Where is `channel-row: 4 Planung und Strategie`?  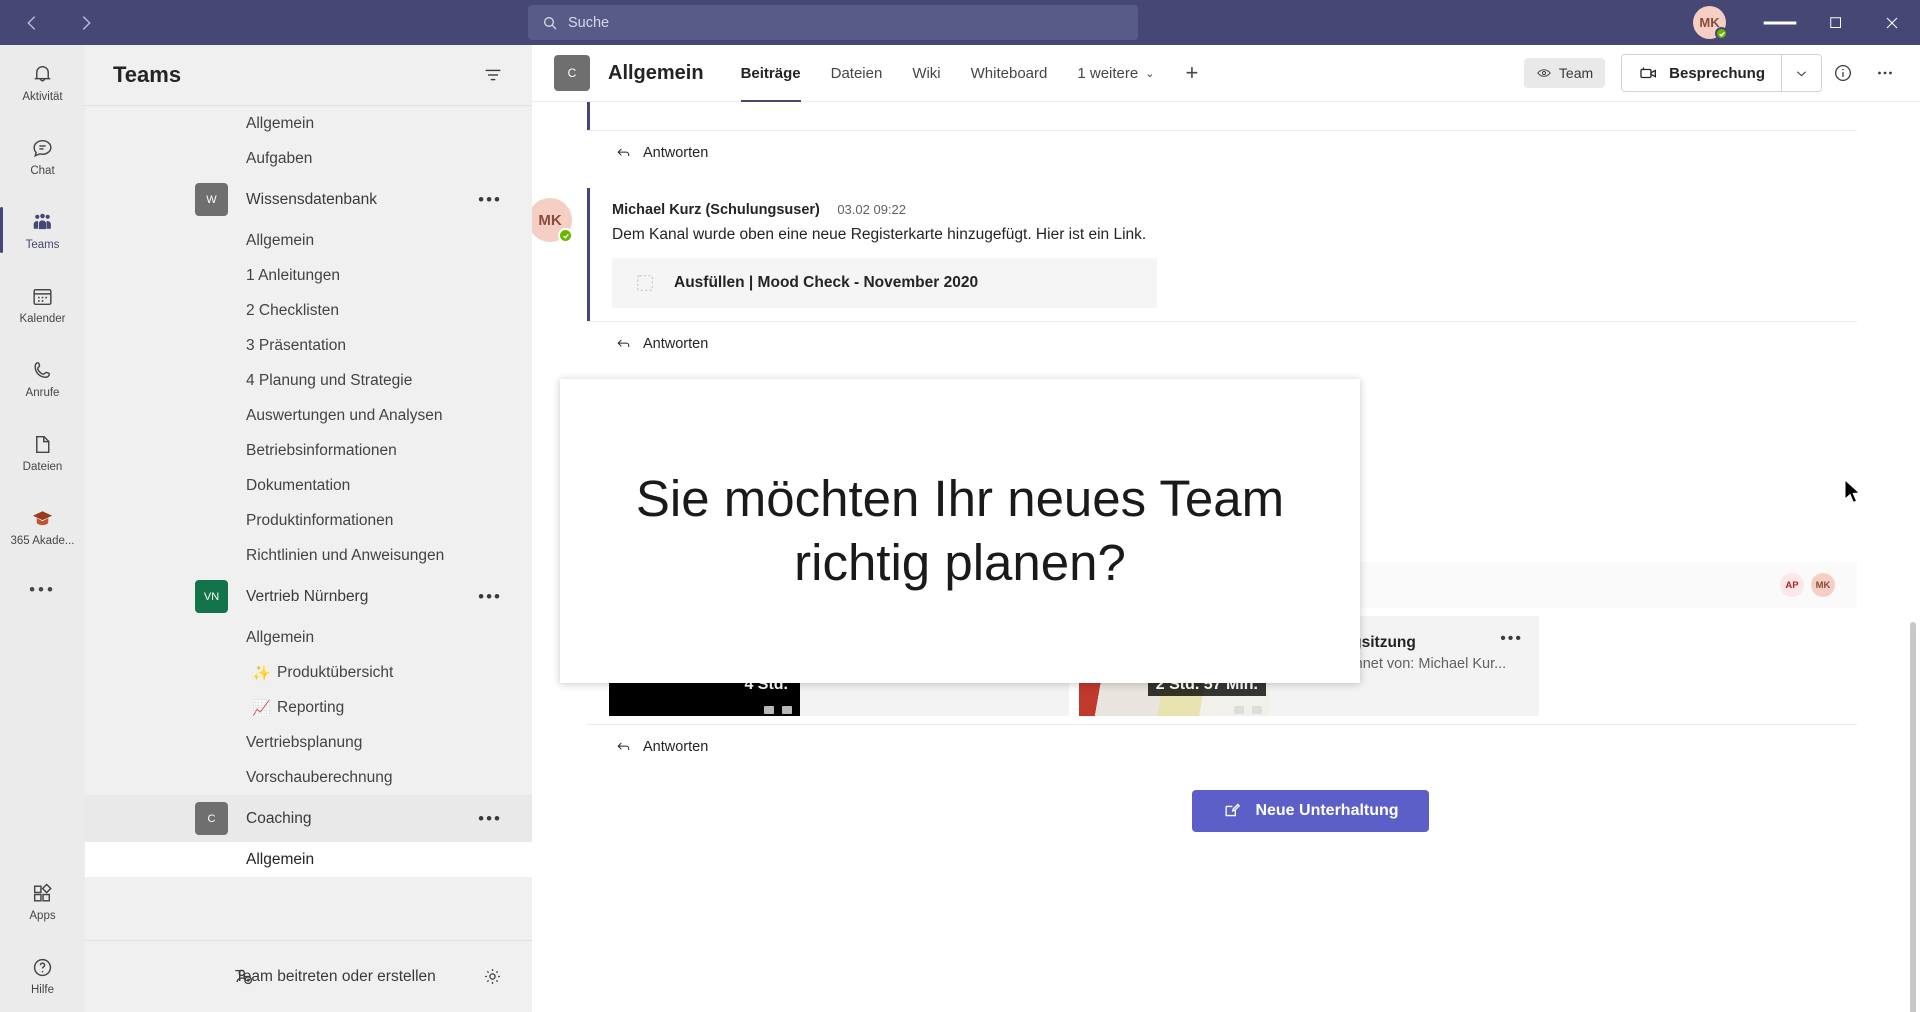
channel-row: 4 Planung und Strategie is located at coordinates (308, 380).